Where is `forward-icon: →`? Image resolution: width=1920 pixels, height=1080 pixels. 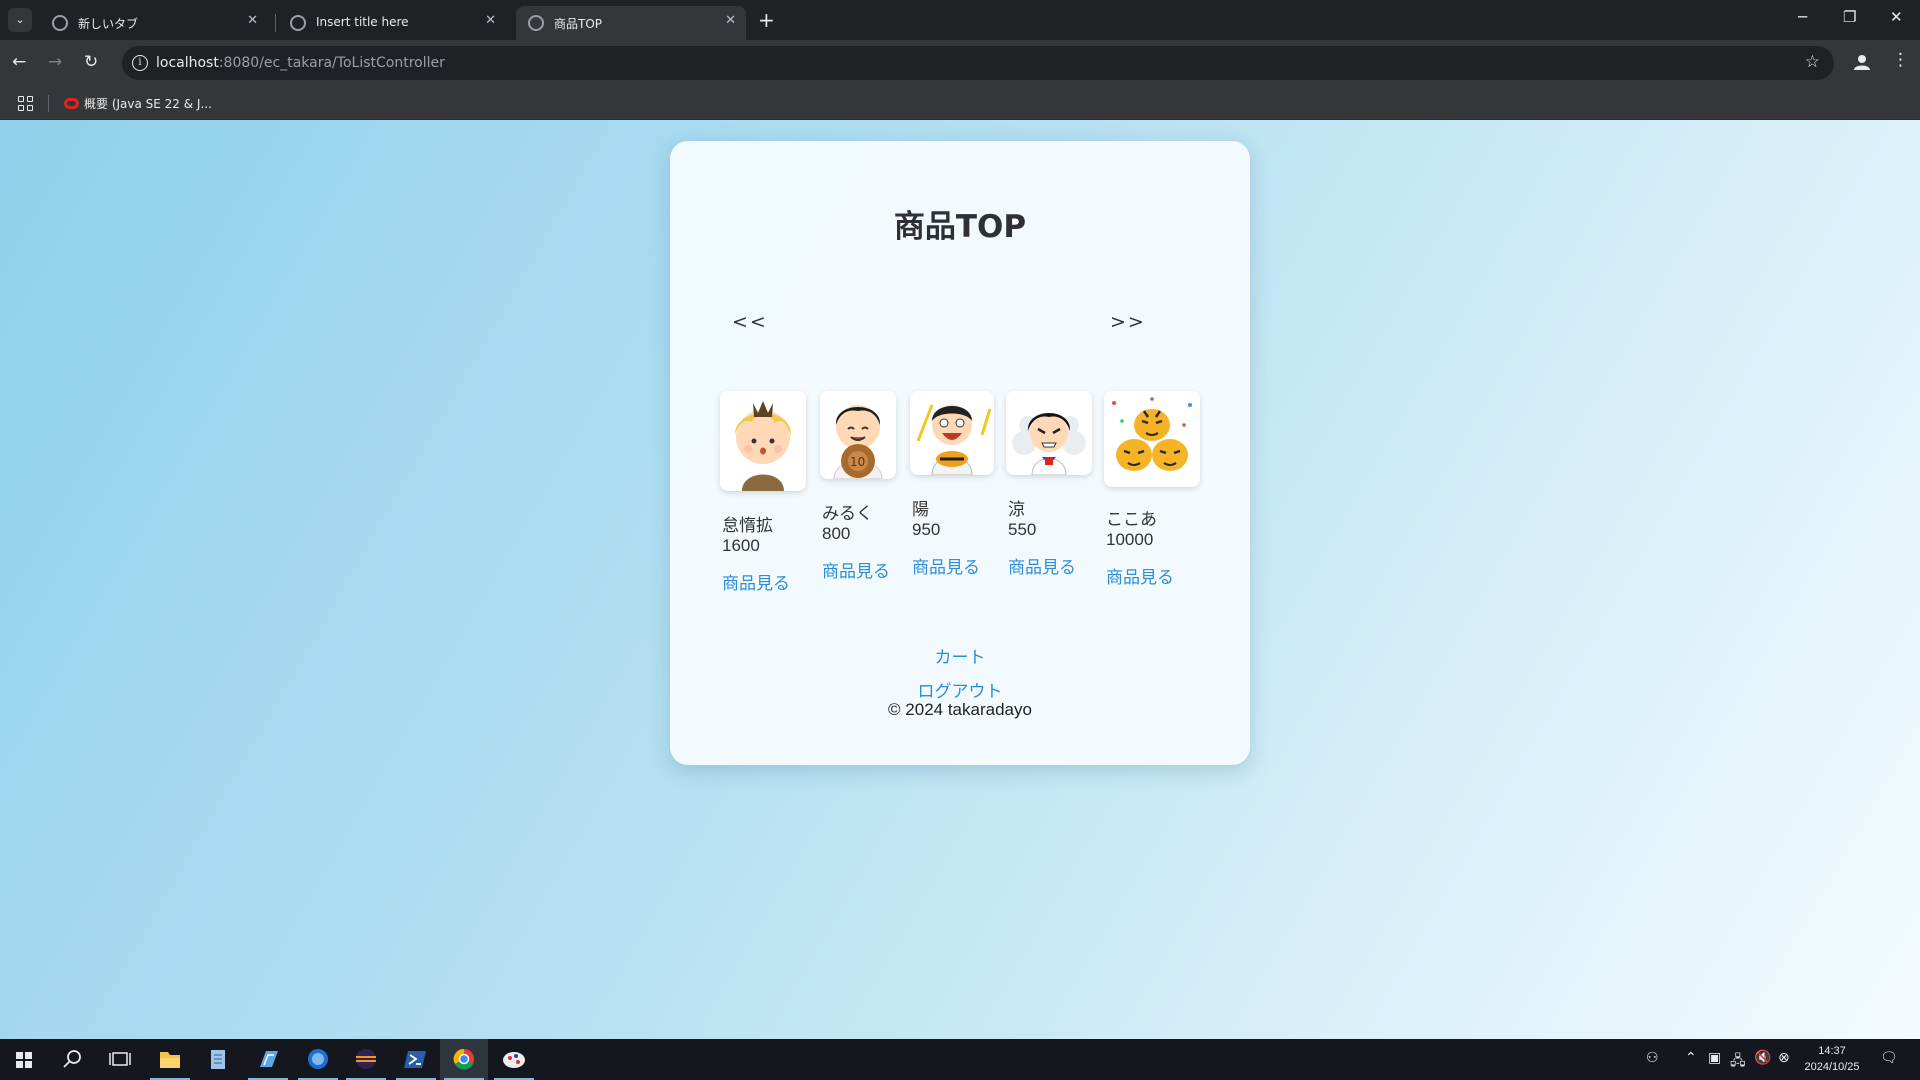 forward-icon: → is located at coordinates (55, 62).